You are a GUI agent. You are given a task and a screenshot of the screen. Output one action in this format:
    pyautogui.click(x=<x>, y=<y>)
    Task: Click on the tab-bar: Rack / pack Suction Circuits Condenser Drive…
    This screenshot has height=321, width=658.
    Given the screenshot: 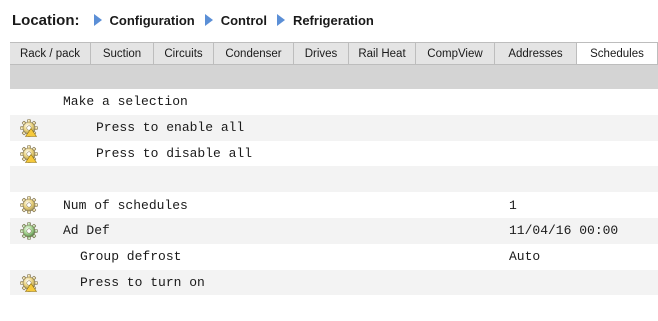 What is the action you would take?
    pyautogui.click(x=334, y=53)
    